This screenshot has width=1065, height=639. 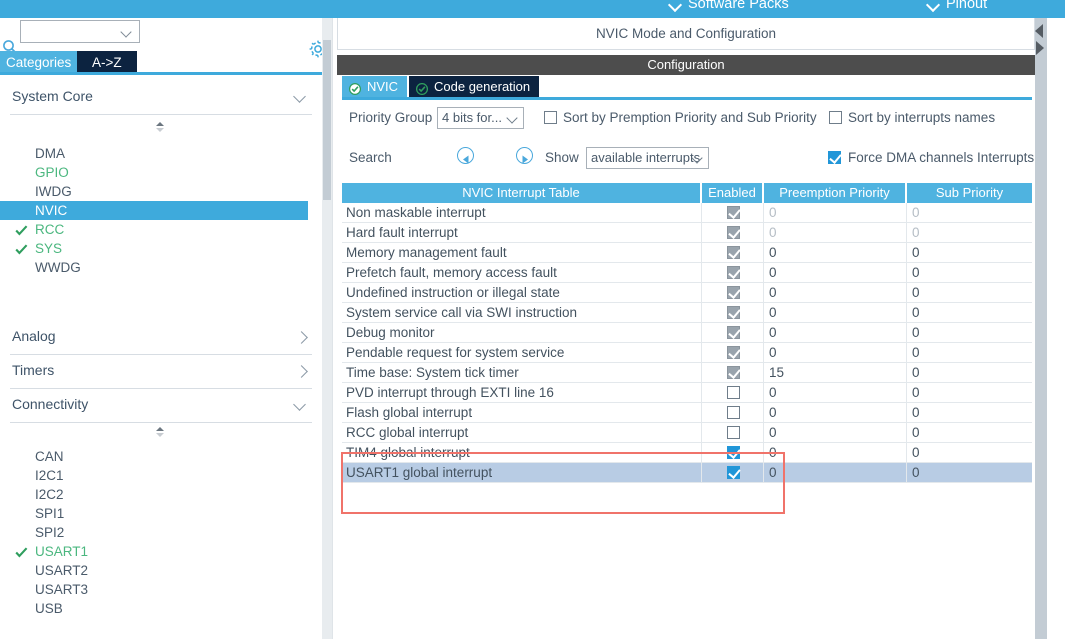 I want to click on sidebar-scrollbar-thumb, so click(x=327, y=120).